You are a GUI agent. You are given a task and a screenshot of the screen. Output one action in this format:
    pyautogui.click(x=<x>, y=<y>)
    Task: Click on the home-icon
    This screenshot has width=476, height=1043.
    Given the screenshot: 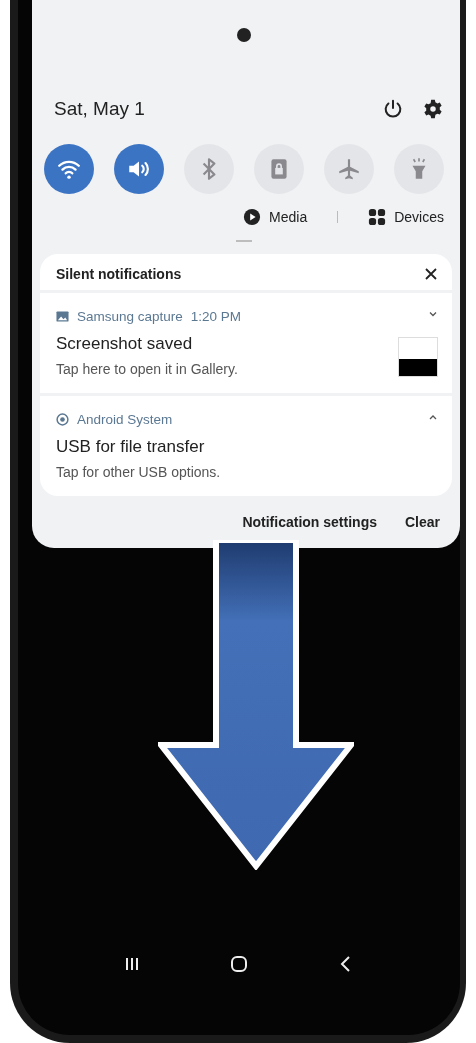 What is the action you would take?
    pyautogui.click(x=239, y=964)
    